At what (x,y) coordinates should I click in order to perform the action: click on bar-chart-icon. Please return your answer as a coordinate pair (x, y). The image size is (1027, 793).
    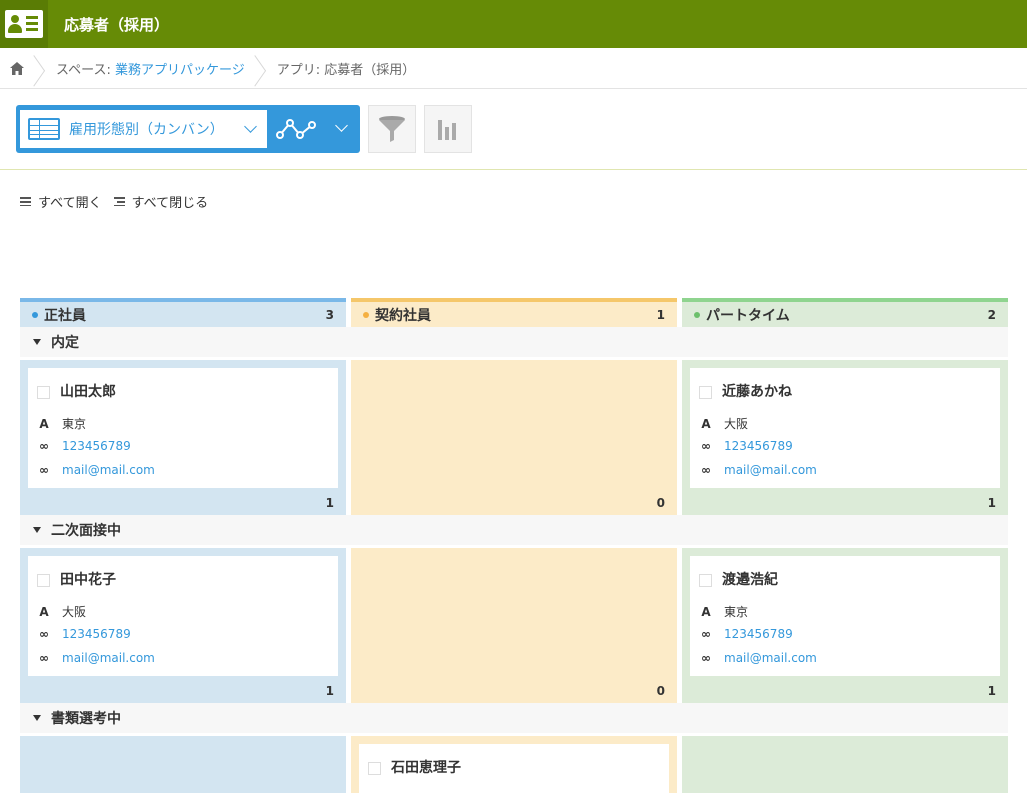
    Looking at the image, I should click on (447, 130).